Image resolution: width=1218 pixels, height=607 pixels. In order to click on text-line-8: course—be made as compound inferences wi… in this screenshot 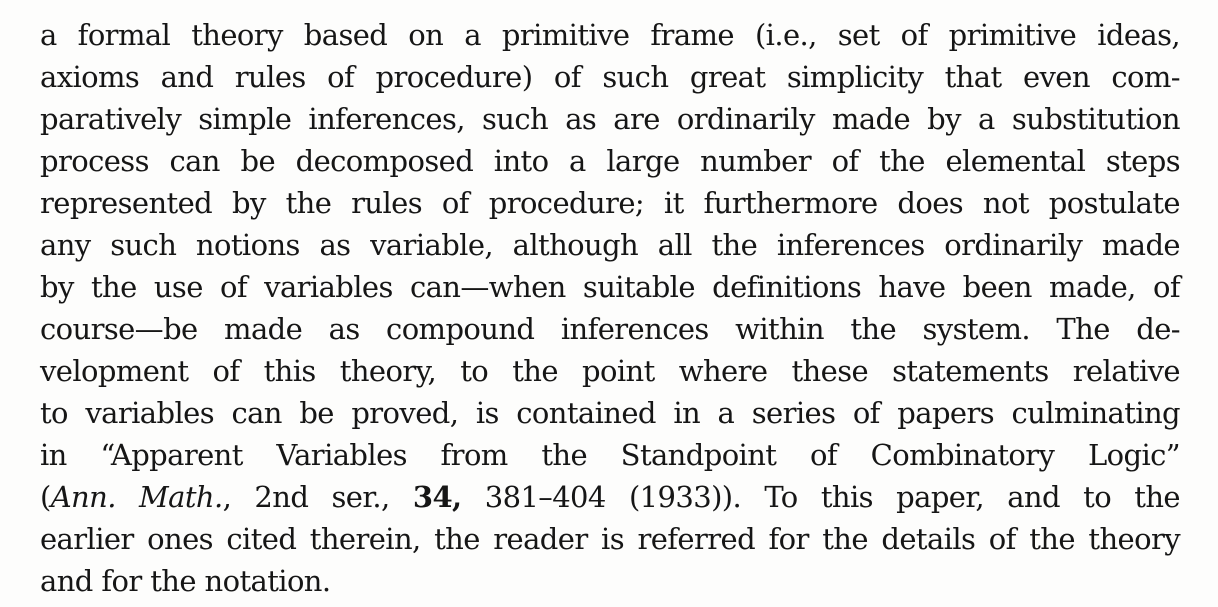, I will do `click(610, 329)`.